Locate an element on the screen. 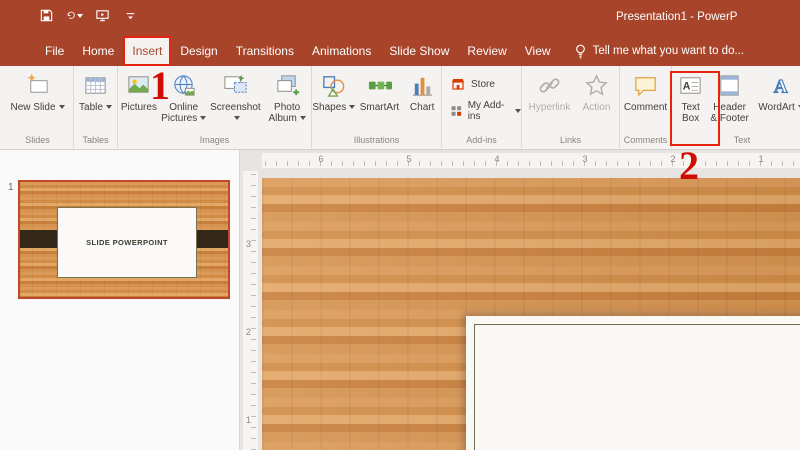 This screenshot has width=800, height=450. group-name-links: Links is located at coordinates (570, 140).